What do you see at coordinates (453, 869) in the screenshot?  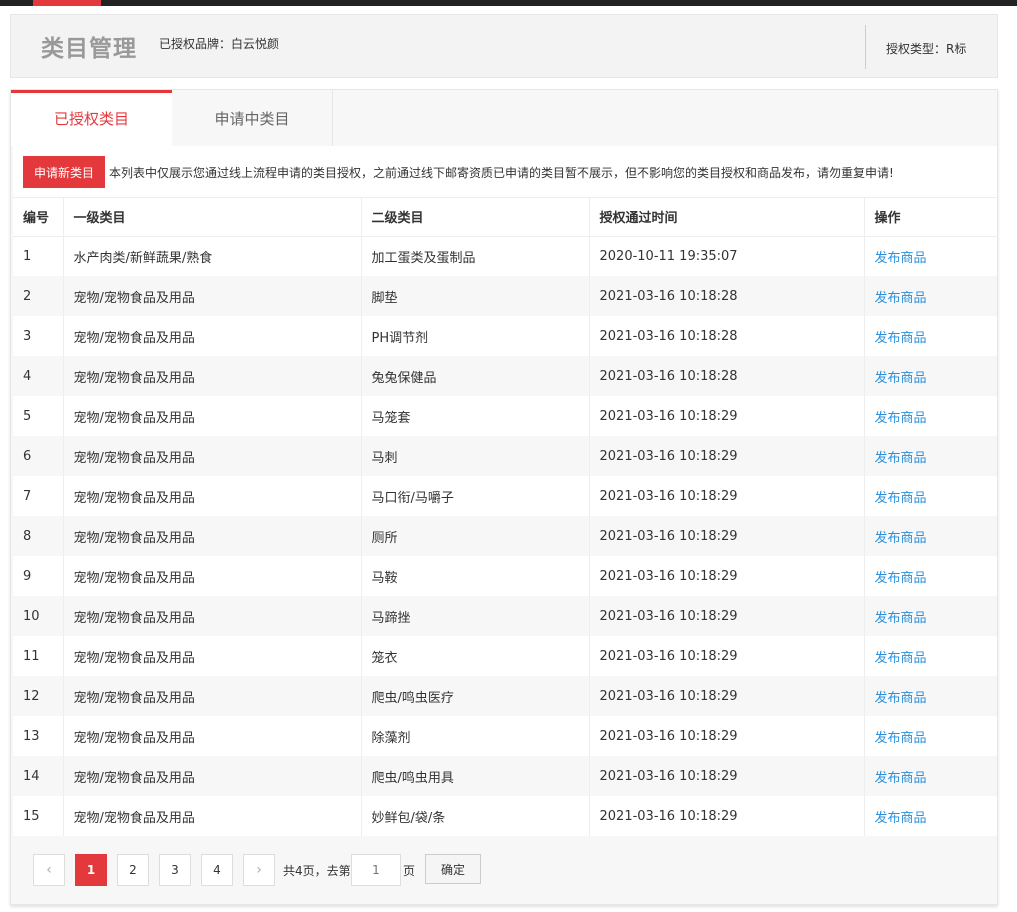 I see `confirm-goto-button: 确定` at bounding box center [453, 869].